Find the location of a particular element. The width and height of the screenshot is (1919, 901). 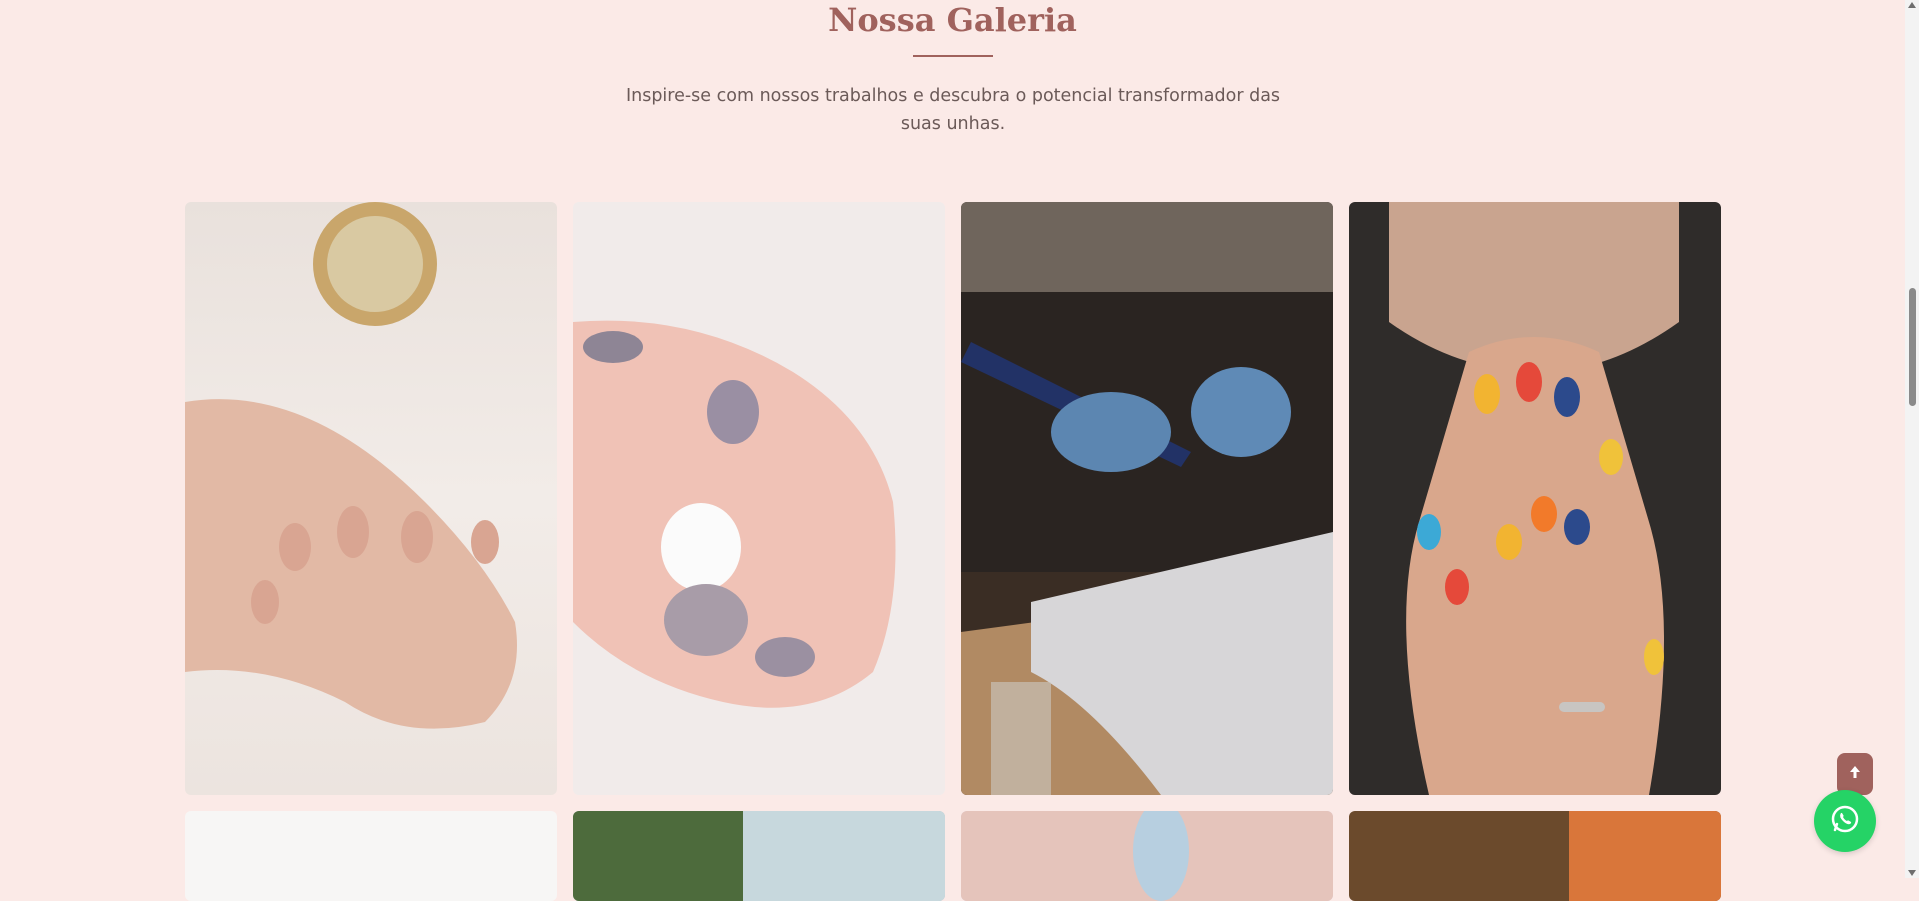

whatsapp-icon is located at coordinates (1845, 821).